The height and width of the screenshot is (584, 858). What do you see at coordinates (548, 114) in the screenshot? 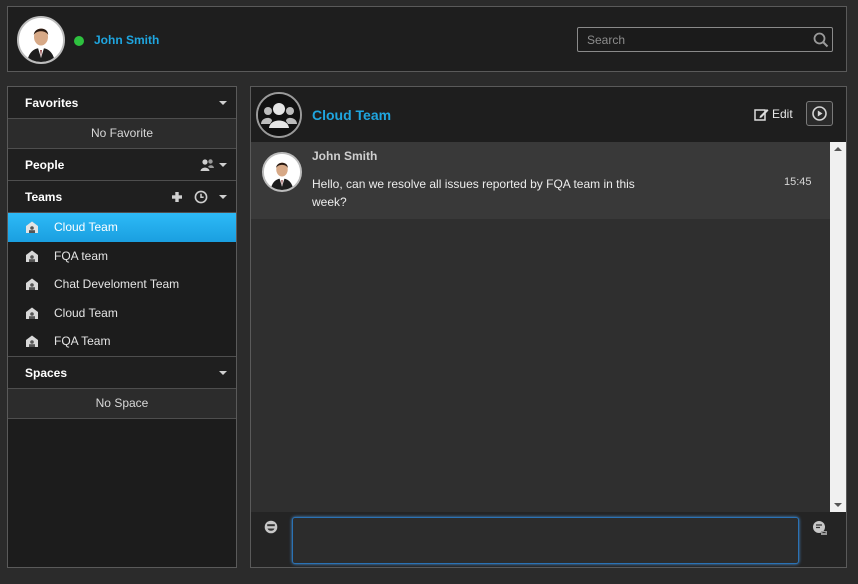
I see `chat-header: Cloud Team Edit` at bounding box center [548, 114].